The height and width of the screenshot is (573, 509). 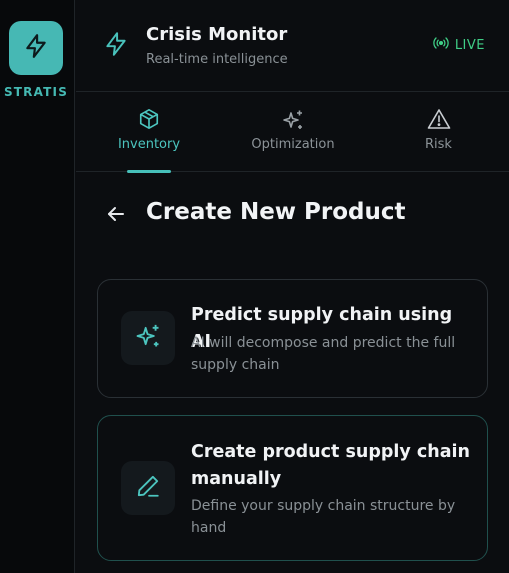 I want to click on live-status-badge: LIVE, so click(x=459, y=45).